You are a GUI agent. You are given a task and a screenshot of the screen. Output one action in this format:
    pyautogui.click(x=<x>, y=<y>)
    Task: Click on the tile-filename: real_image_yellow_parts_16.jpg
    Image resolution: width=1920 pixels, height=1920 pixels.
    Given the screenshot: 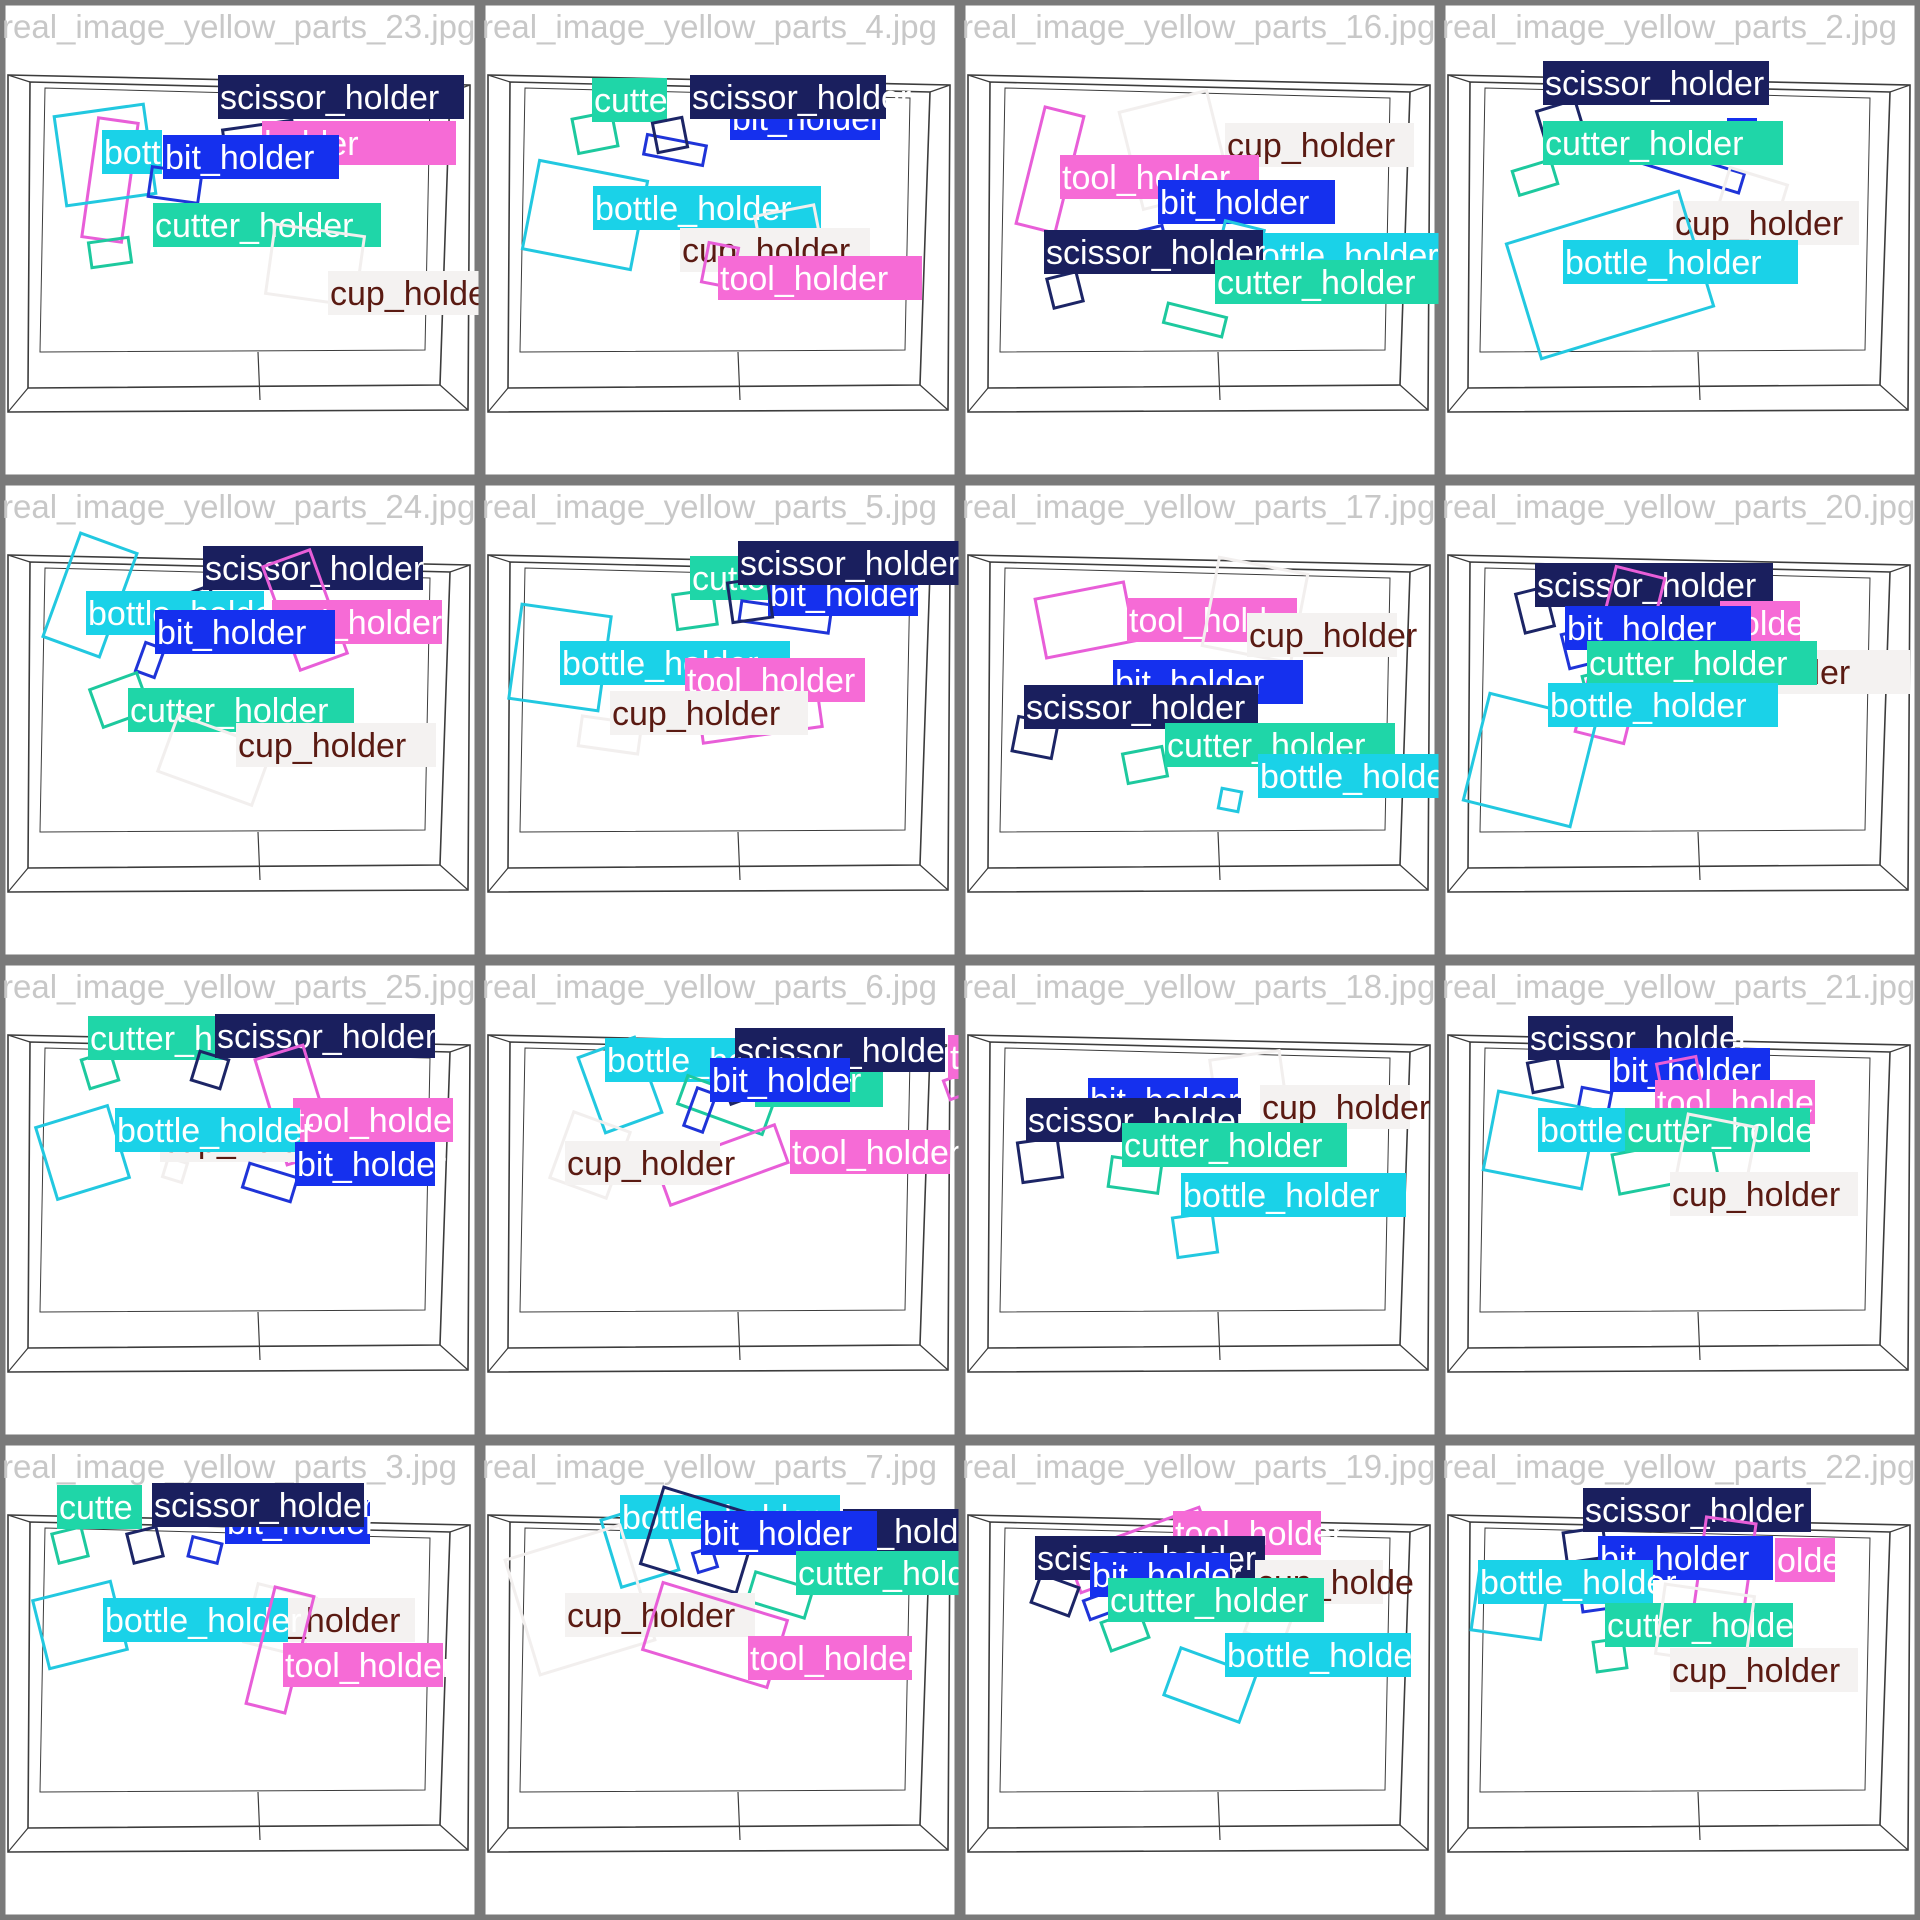 What is the action you would take?
    pyautogui.click(x=1198, y=26)
    